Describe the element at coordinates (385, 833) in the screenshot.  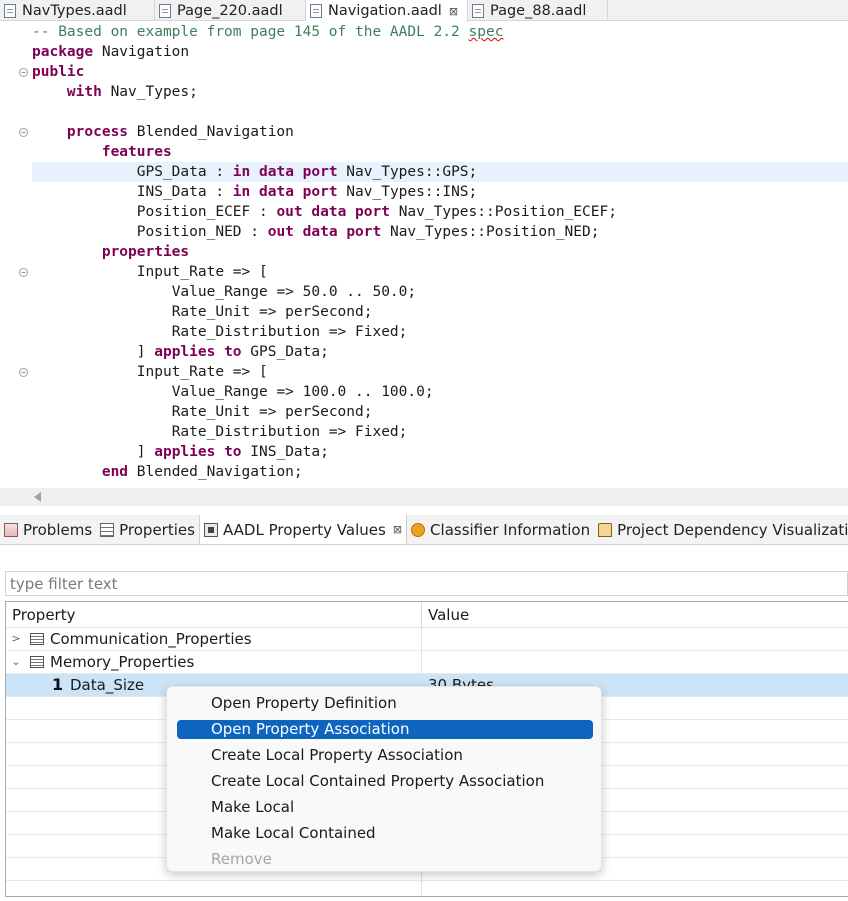
I see `menu-item-make-local-contained: Make Local Contained` at that location.